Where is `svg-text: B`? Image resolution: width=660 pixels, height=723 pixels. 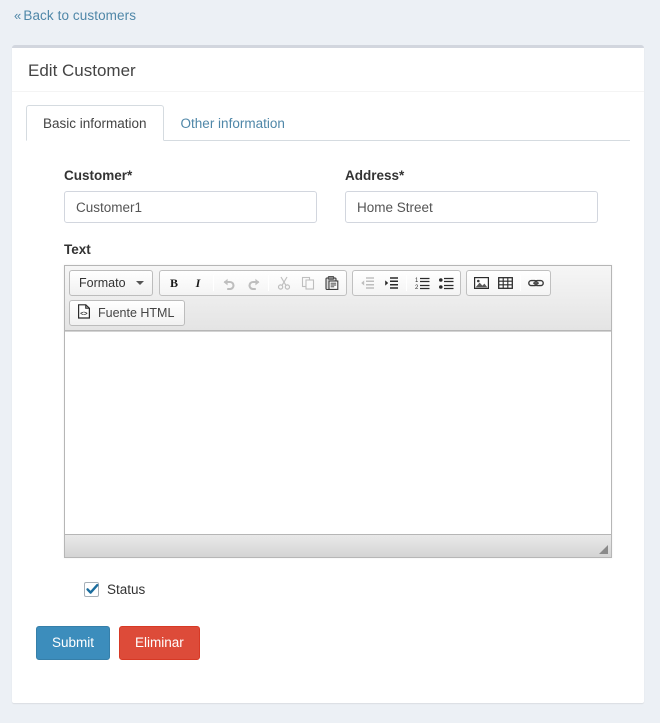
svg-text: B is located at coordinates (174, 283).